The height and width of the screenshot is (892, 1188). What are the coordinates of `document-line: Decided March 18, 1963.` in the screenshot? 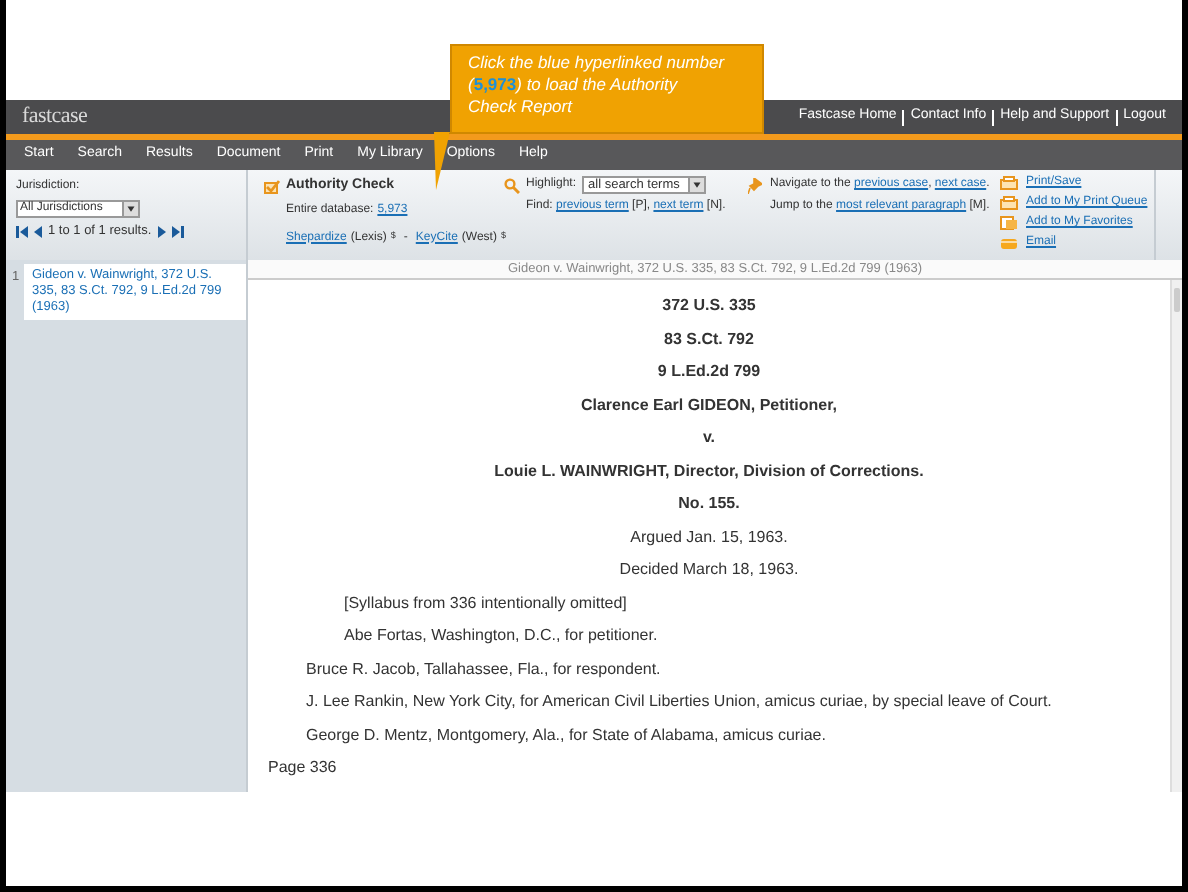 It's located at (709, 571).